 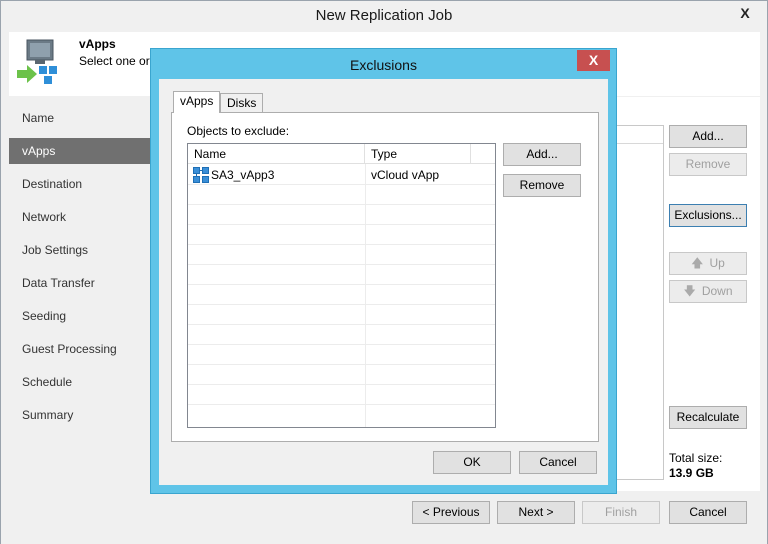 I want to click on window-titlebar: New Replication Job X, so click(x=384, y=16).